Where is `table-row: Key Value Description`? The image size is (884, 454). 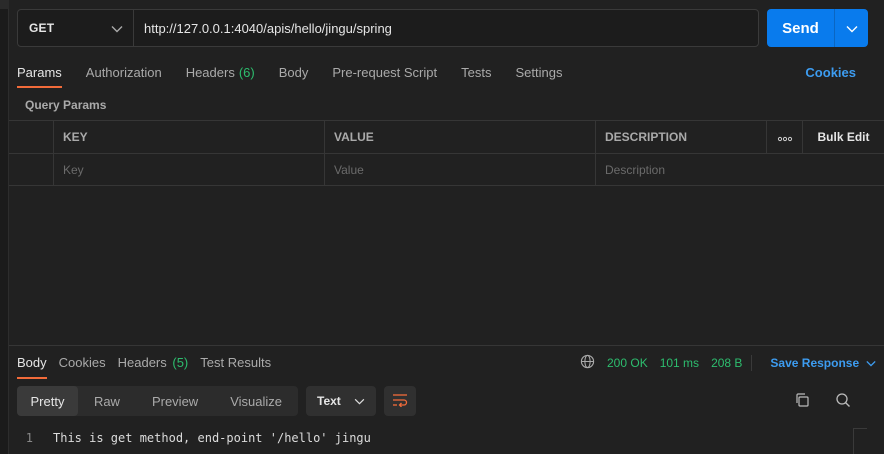
table-row: Key Value Description is located at coordinates (446, 169).